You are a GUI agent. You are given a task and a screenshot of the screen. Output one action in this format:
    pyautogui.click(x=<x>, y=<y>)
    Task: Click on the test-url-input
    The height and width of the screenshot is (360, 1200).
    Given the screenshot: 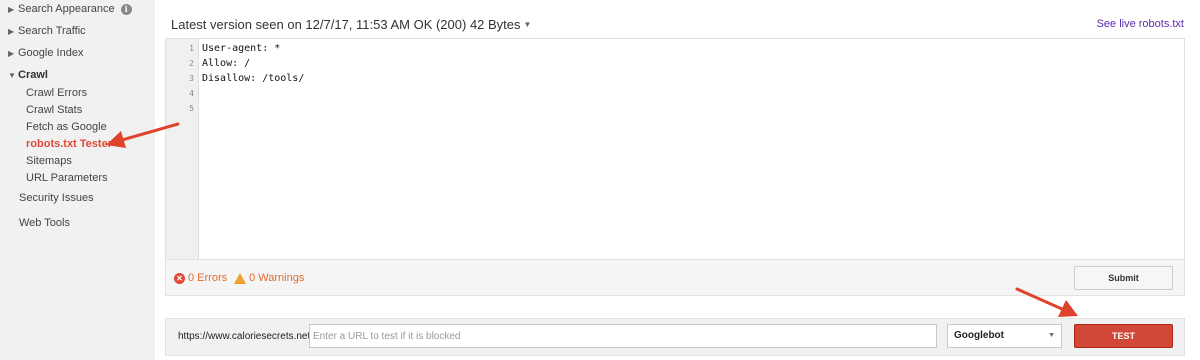 What is the action you would take?
    pyautogui.click(x=623, y=336)
    